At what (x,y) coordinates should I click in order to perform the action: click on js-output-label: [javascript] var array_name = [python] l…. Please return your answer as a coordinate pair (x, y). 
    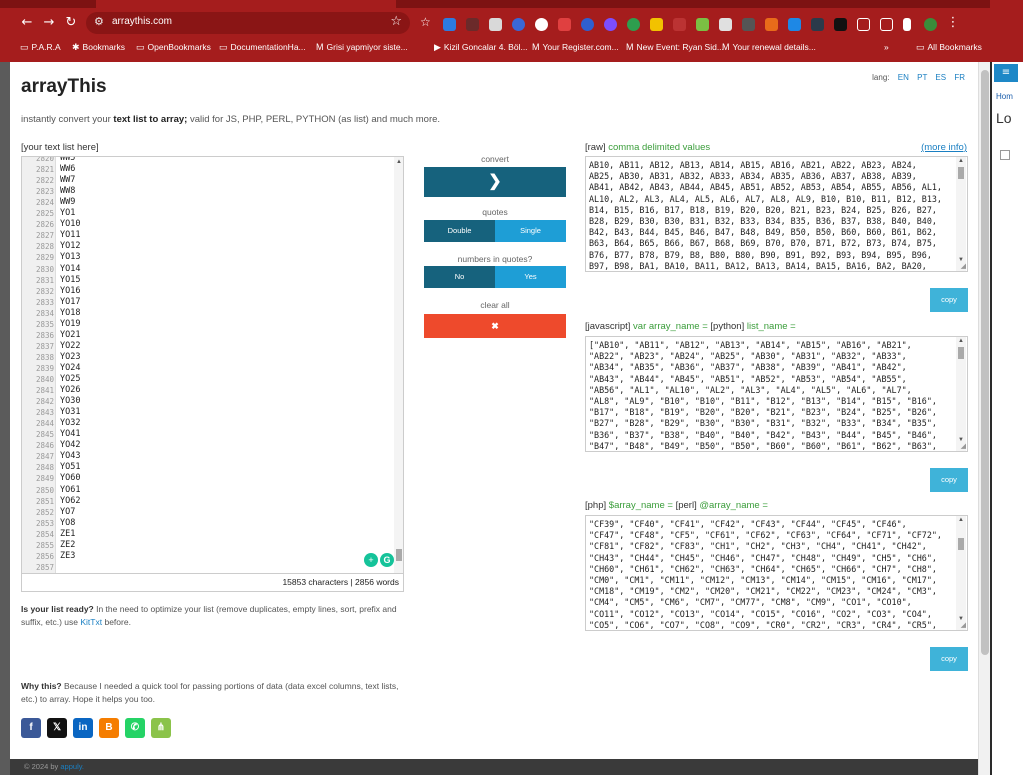
    Looking at the image, I should click on (690, 326).